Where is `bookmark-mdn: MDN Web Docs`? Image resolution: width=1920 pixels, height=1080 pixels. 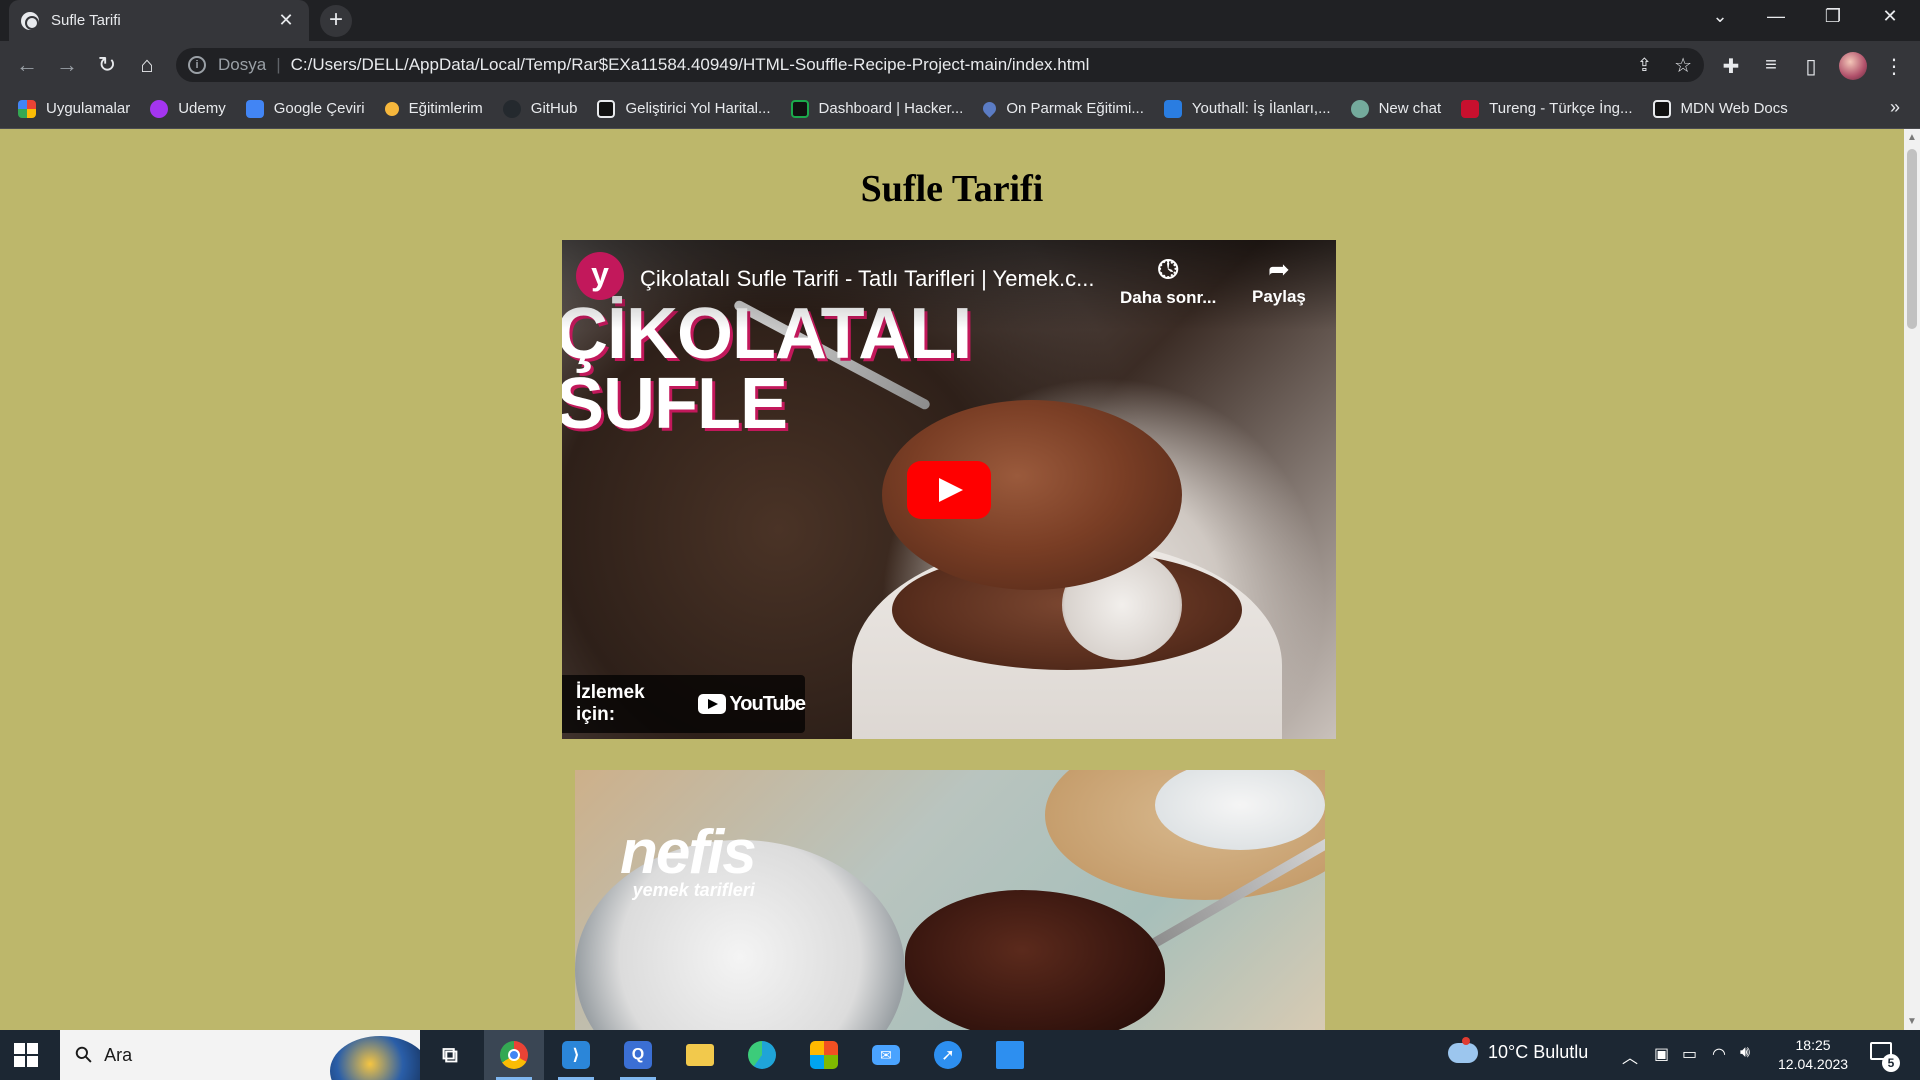 bookmark-mdn: MDN Web Docs is located at coordinates (1720, 108).